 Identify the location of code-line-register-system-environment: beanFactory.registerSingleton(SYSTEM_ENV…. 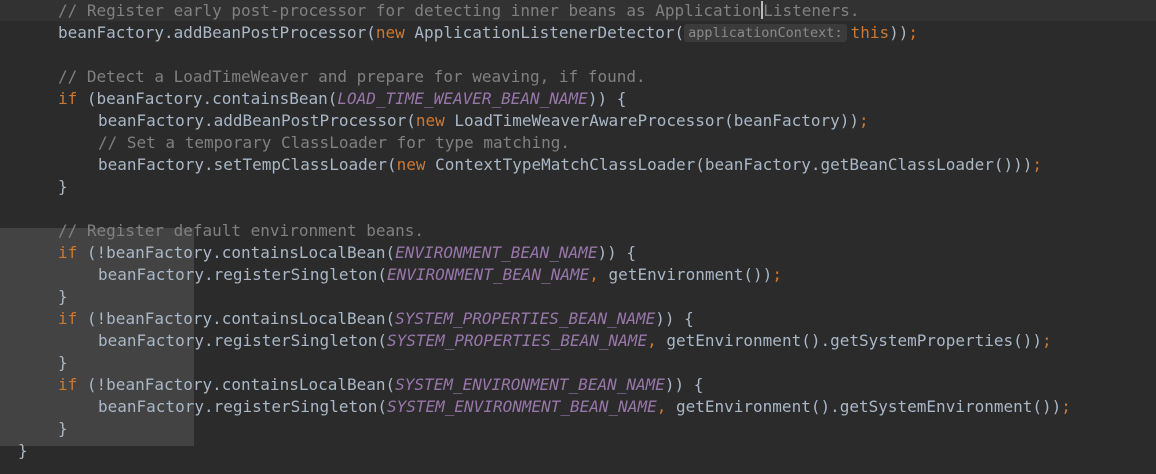
(584, 407).